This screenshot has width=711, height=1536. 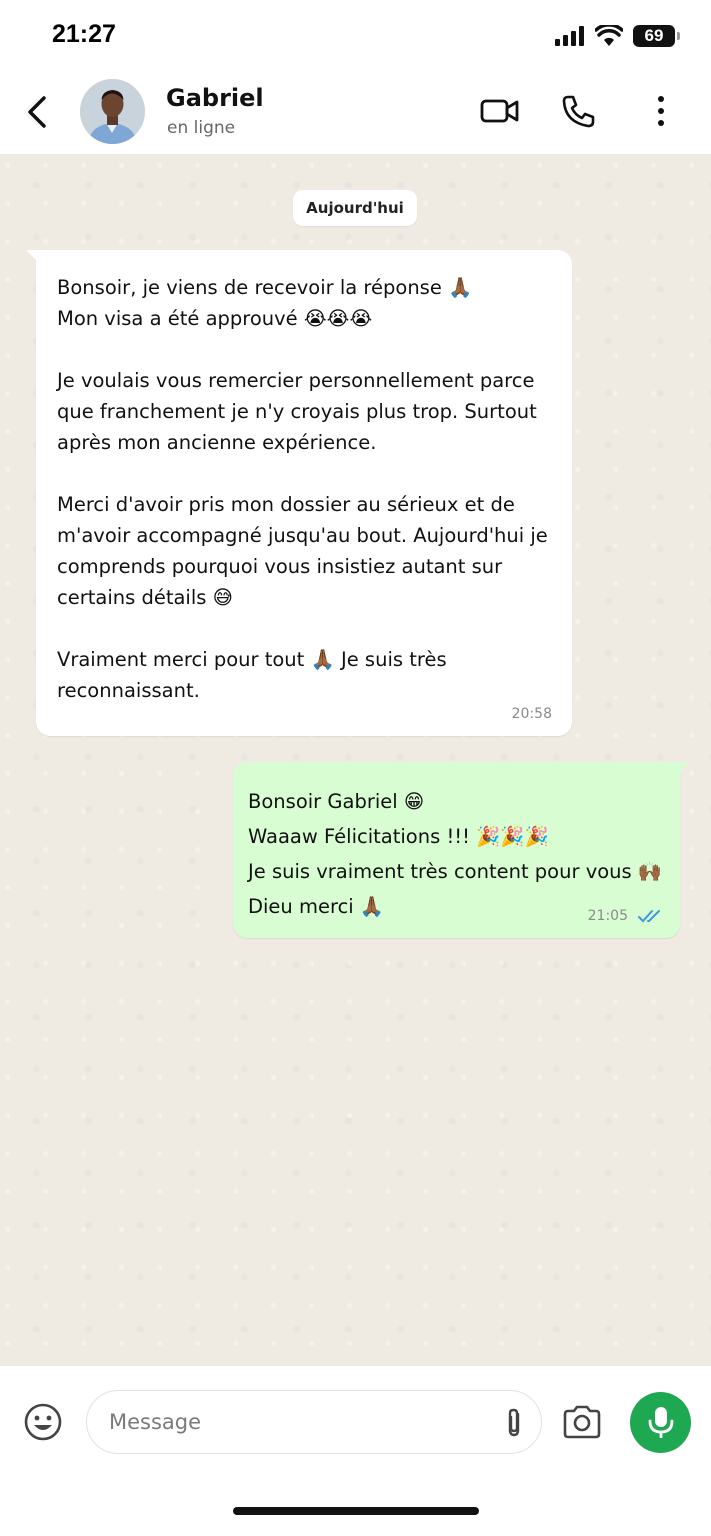 What do you see at coordinates (84, 34) in the screenshot?
I see `status-time: 21:27` at bounding box center [84, 34].